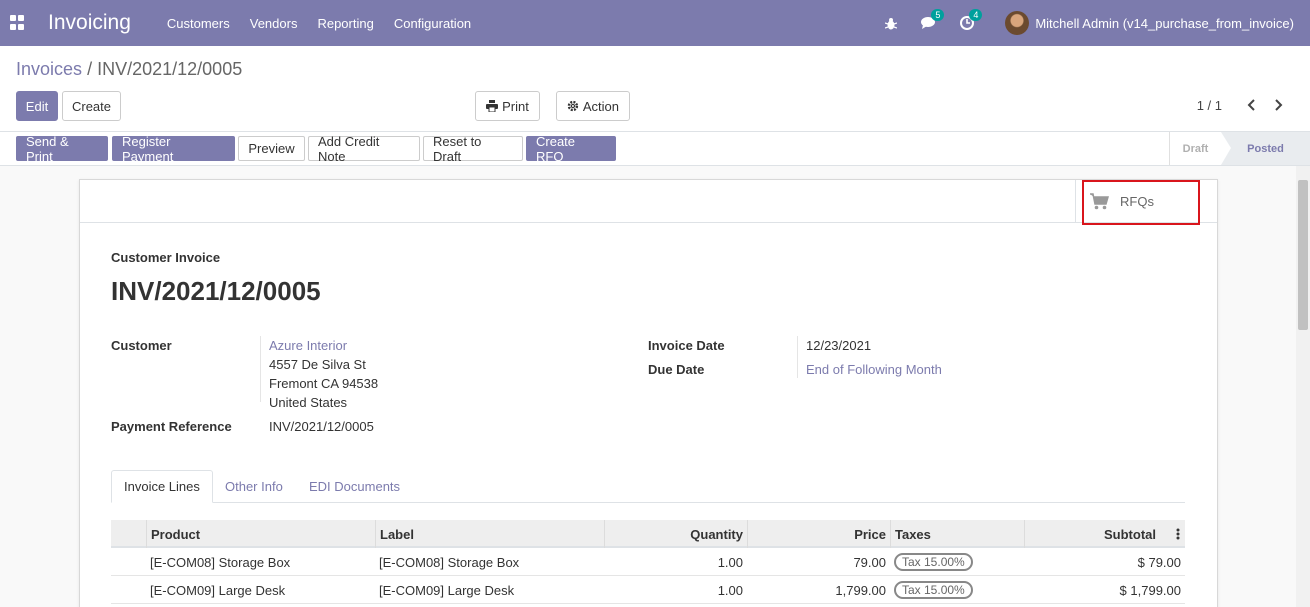  I want to click on smart-button-box: RFQs, so click(648, 201).